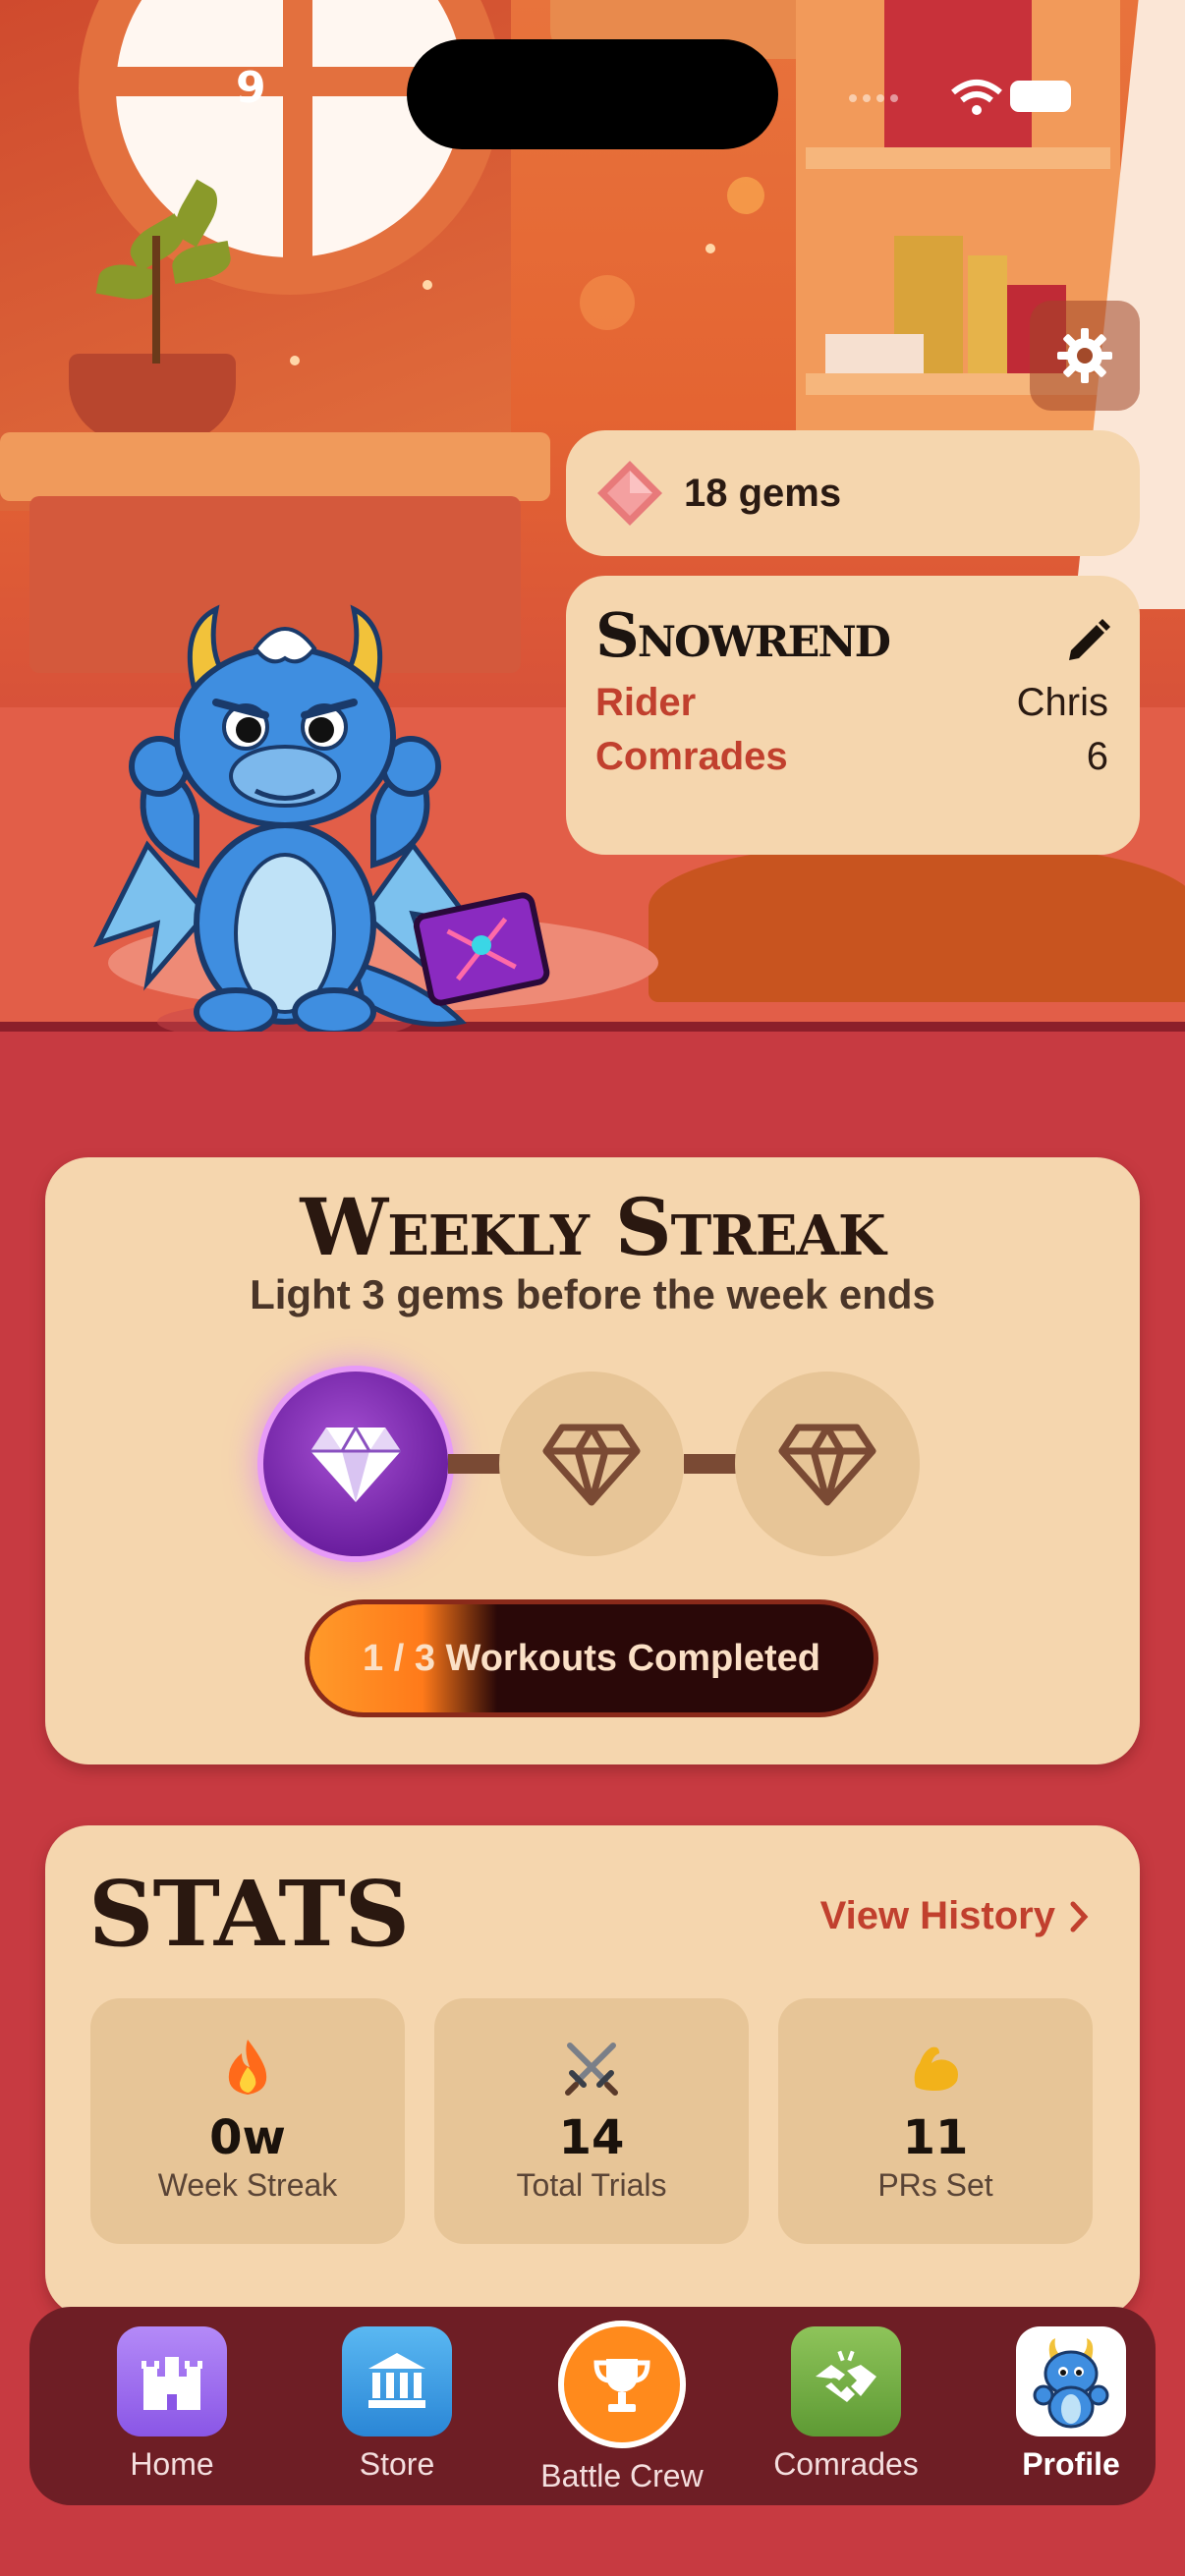 The width and height of the screenshot is (1185, 2576). What do you see at coordinates (248, 2137) in the screenshot?
I see `stat-value: 0w` at bounding box center [248, 2137].